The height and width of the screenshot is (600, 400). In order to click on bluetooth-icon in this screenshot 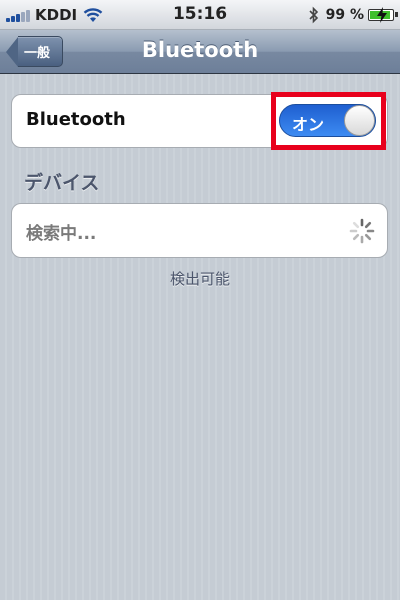, I will do `click(313, 15)`.